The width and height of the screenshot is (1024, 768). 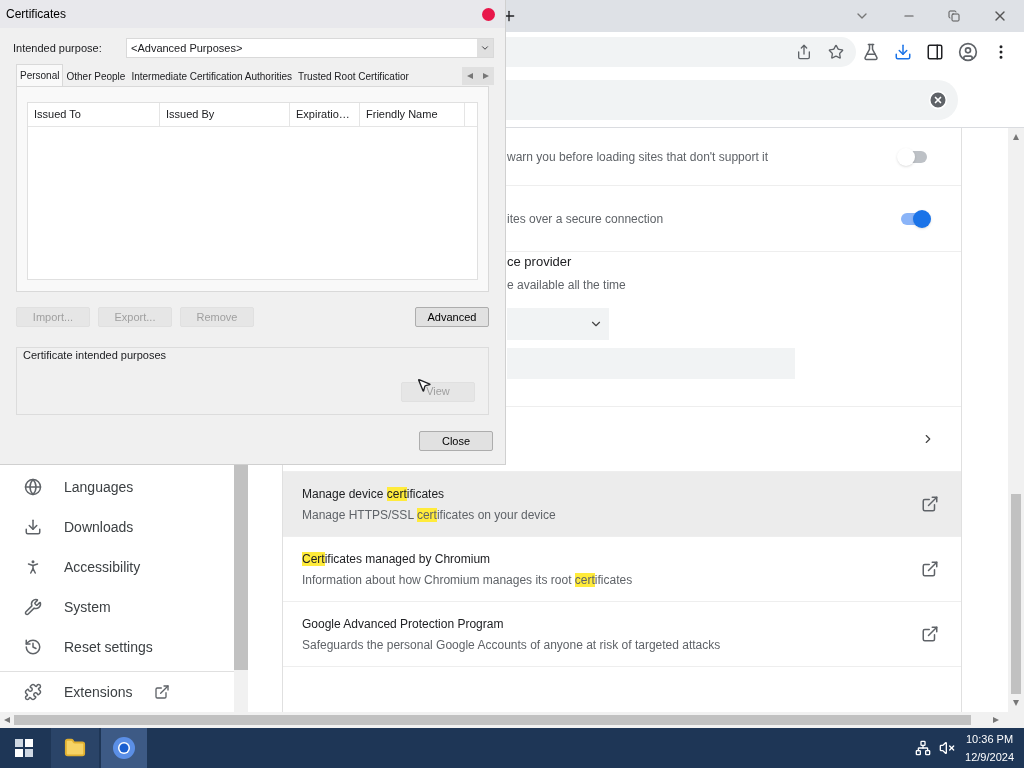 I want to click on column-header: Friendly Name, so click(x=412, y=114).